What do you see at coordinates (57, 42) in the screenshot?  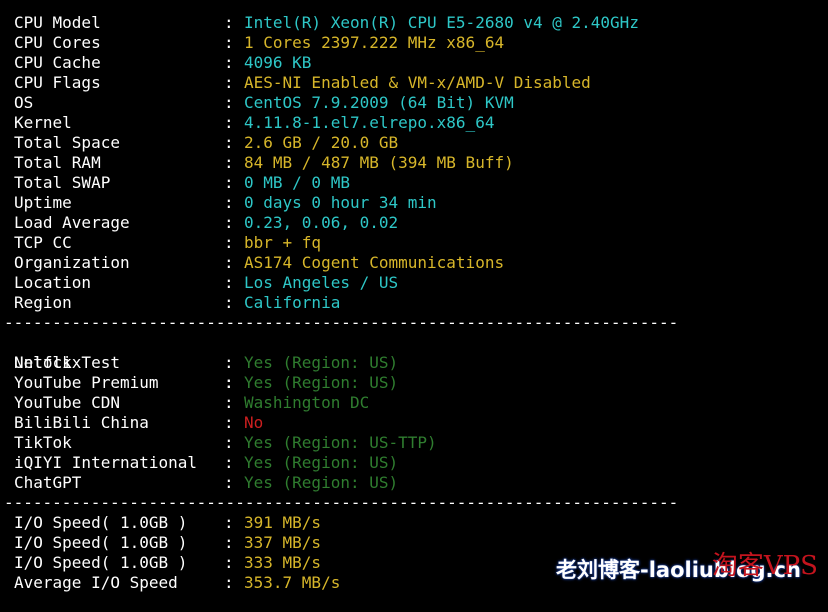 I see `system-info-row-label: CPU Cores` at bounding box center [57, 42].